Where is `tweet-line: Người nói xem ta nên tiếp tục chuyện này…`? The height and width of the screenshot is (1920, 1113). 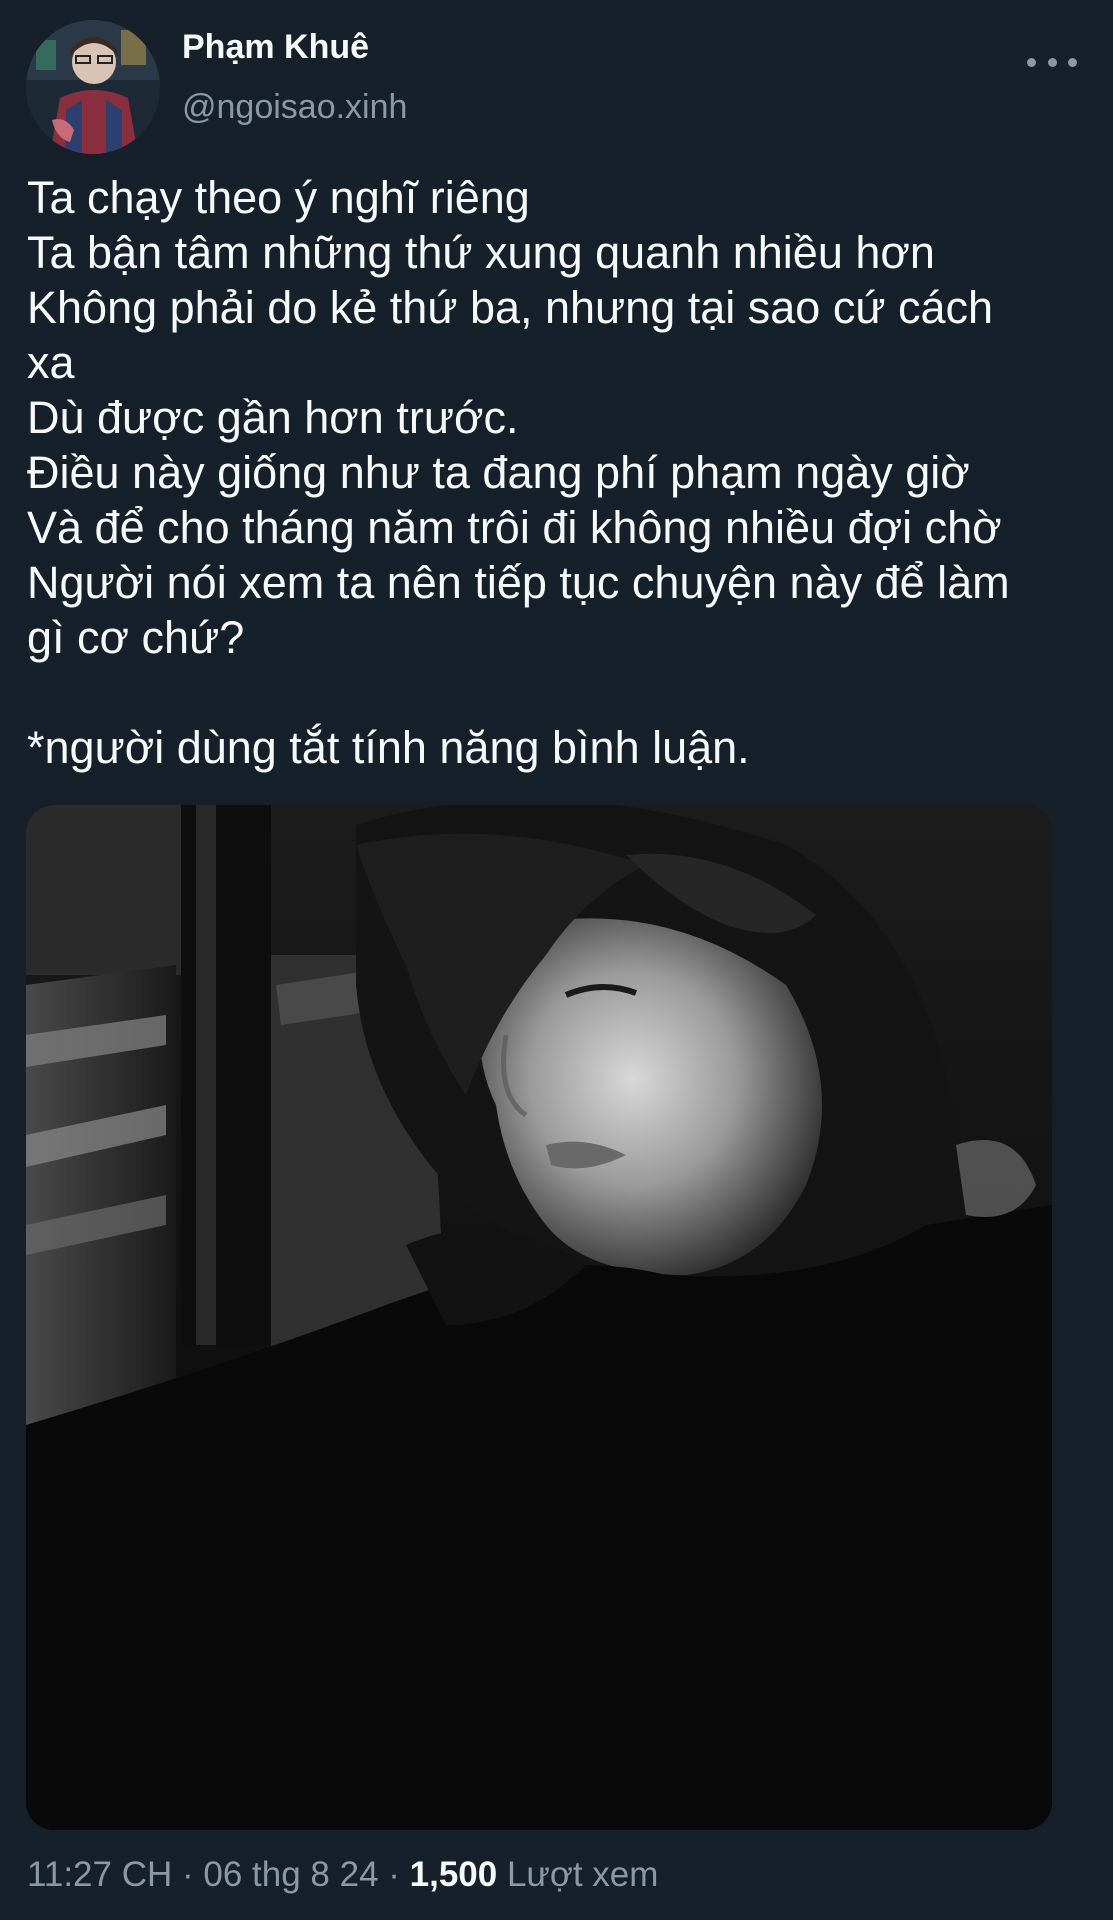
tweet-line: Người nói xem ta nên tiếp tục chuyện này… is located at coordinates (518, 582).